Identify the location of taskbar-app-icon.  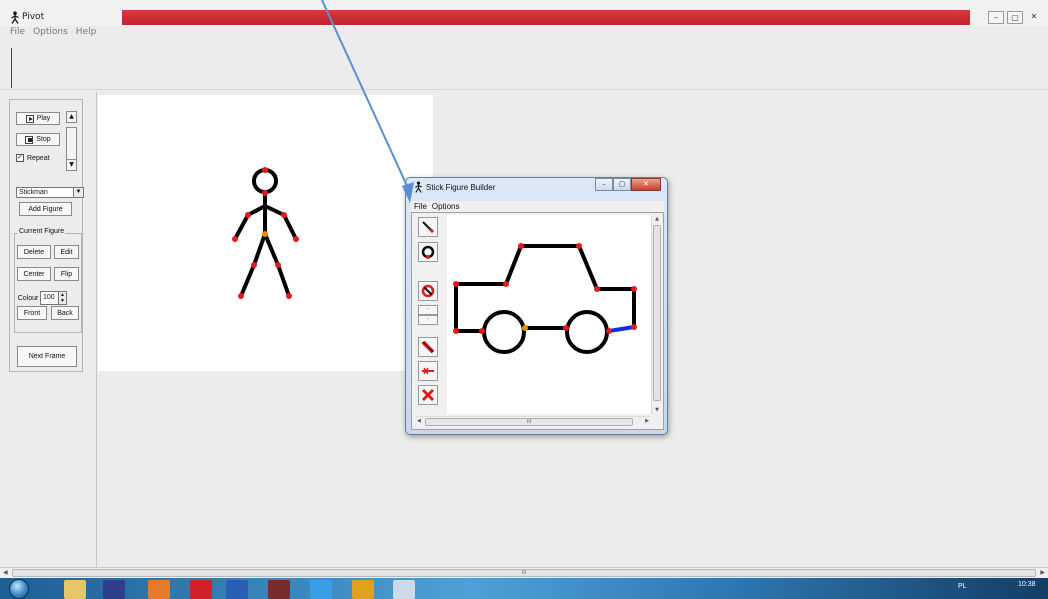
(279, 589).